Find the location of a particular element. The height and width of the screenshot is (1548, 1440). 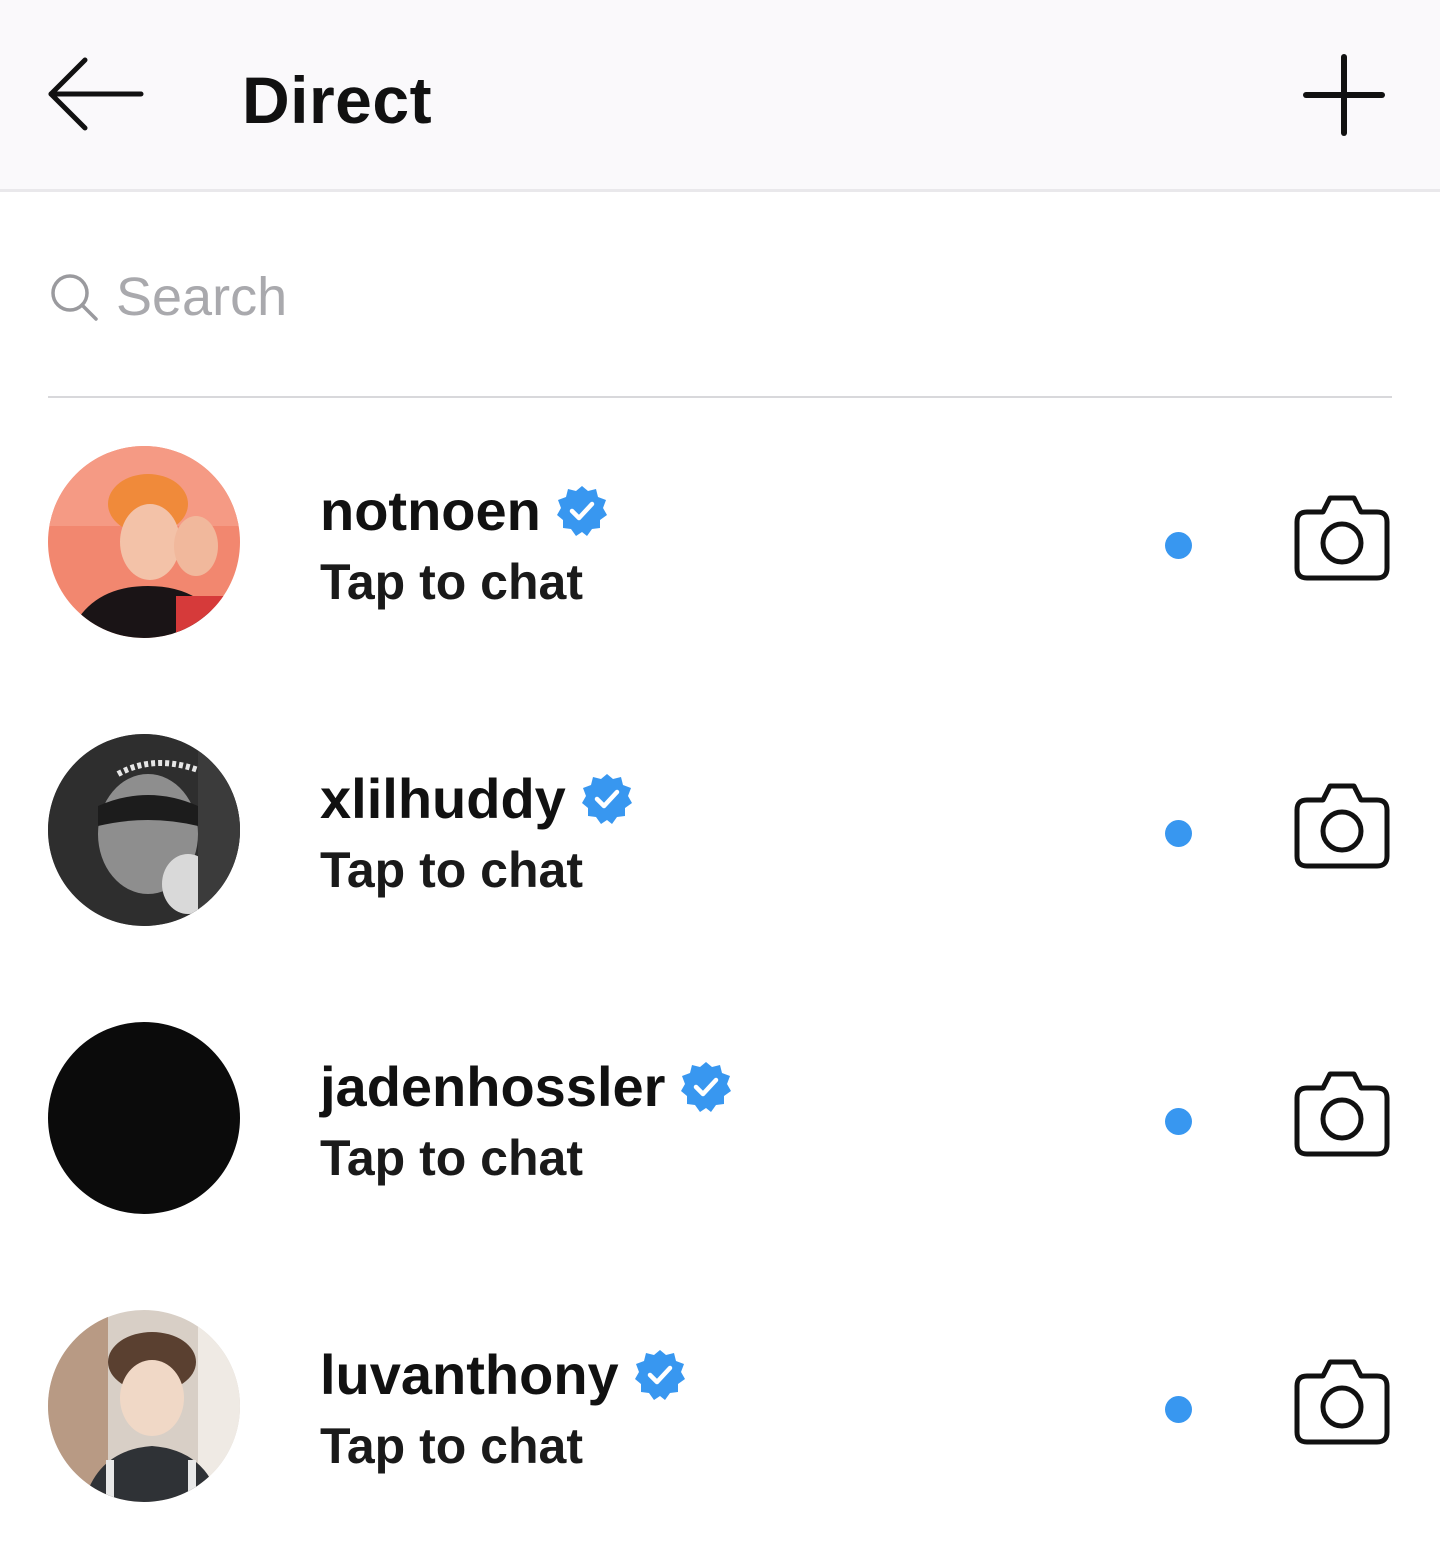

new-message-button is located at coordinates (1344, 97).